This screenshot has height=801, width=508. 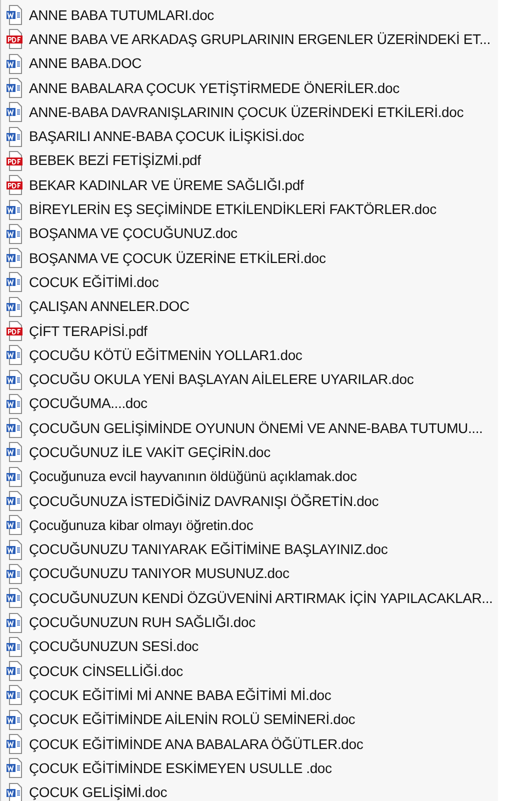 What do you see at coordinates (98, 791) in the screenshot?
I see `file-name: ÇOCUK GELİŞİMİ.doc` at bounding box center [98, 791].